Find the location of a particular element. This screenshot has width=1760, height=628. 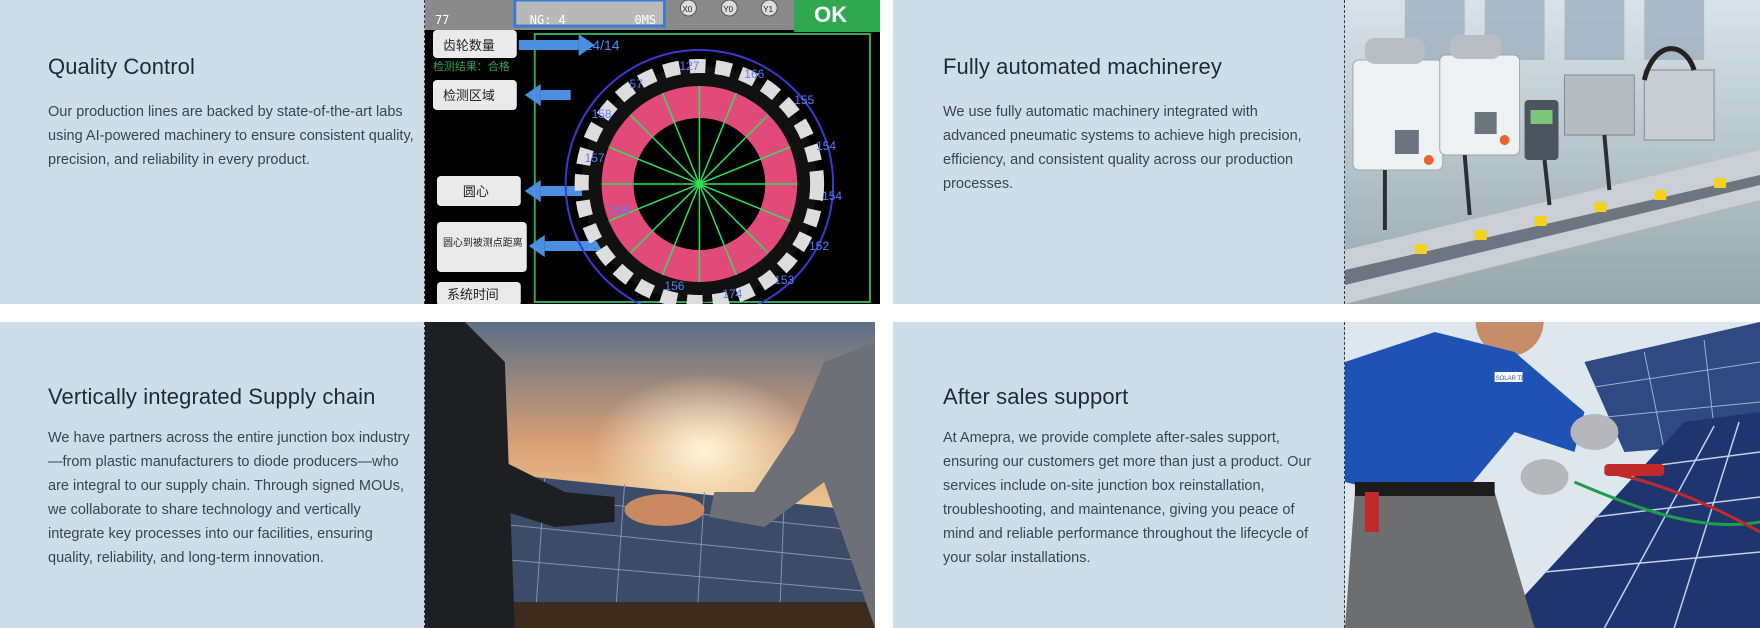

ok-label: OK is located at coordinates (830, 14).